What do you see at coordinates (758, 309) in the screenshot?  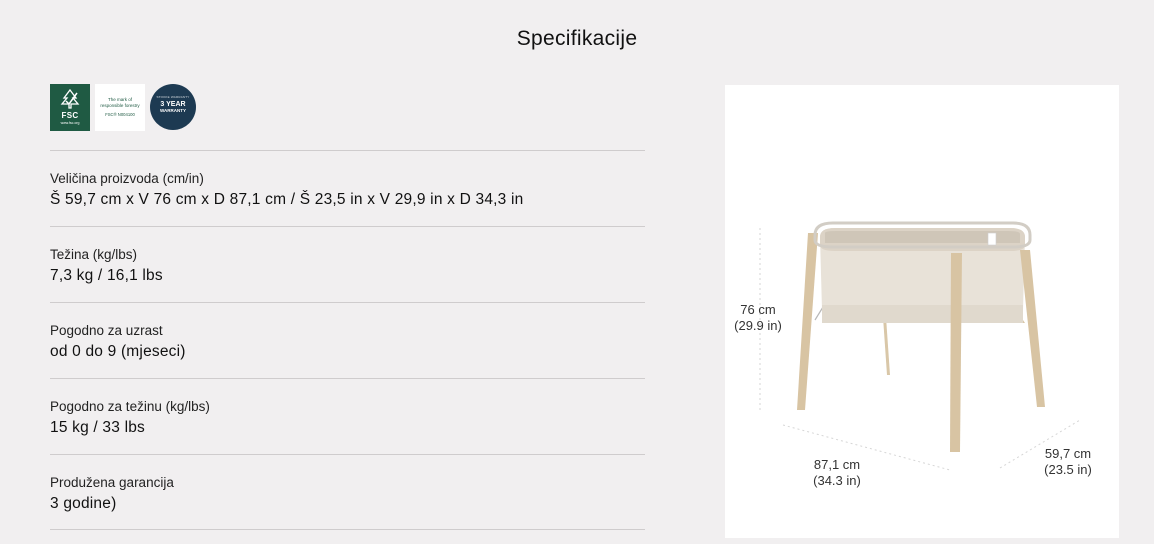 I see `height-cm: 76 cm` at bounding box center [758, 309].